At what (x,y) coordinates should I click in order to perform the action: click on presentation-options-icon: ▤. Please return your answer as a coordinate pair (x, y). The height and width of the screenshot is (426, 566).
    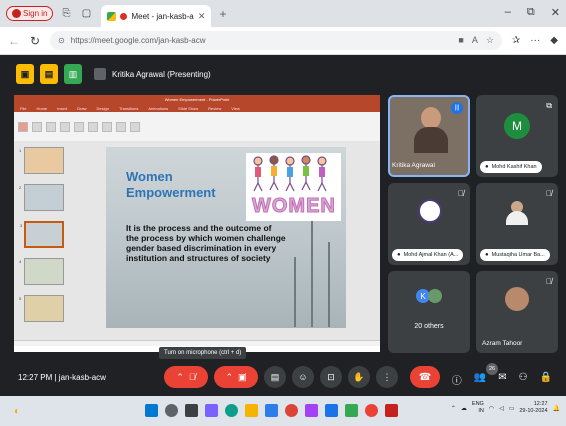
    Looking at the image, I should click on (49, 74).